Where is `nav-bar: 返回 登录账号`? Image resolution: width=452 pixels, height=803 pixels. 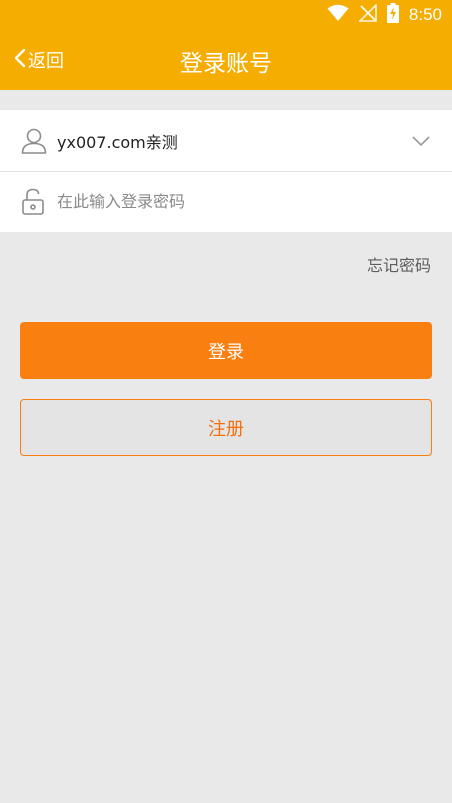 nav-bar: 返回 登录账号 is located at coordinates (226, 60).